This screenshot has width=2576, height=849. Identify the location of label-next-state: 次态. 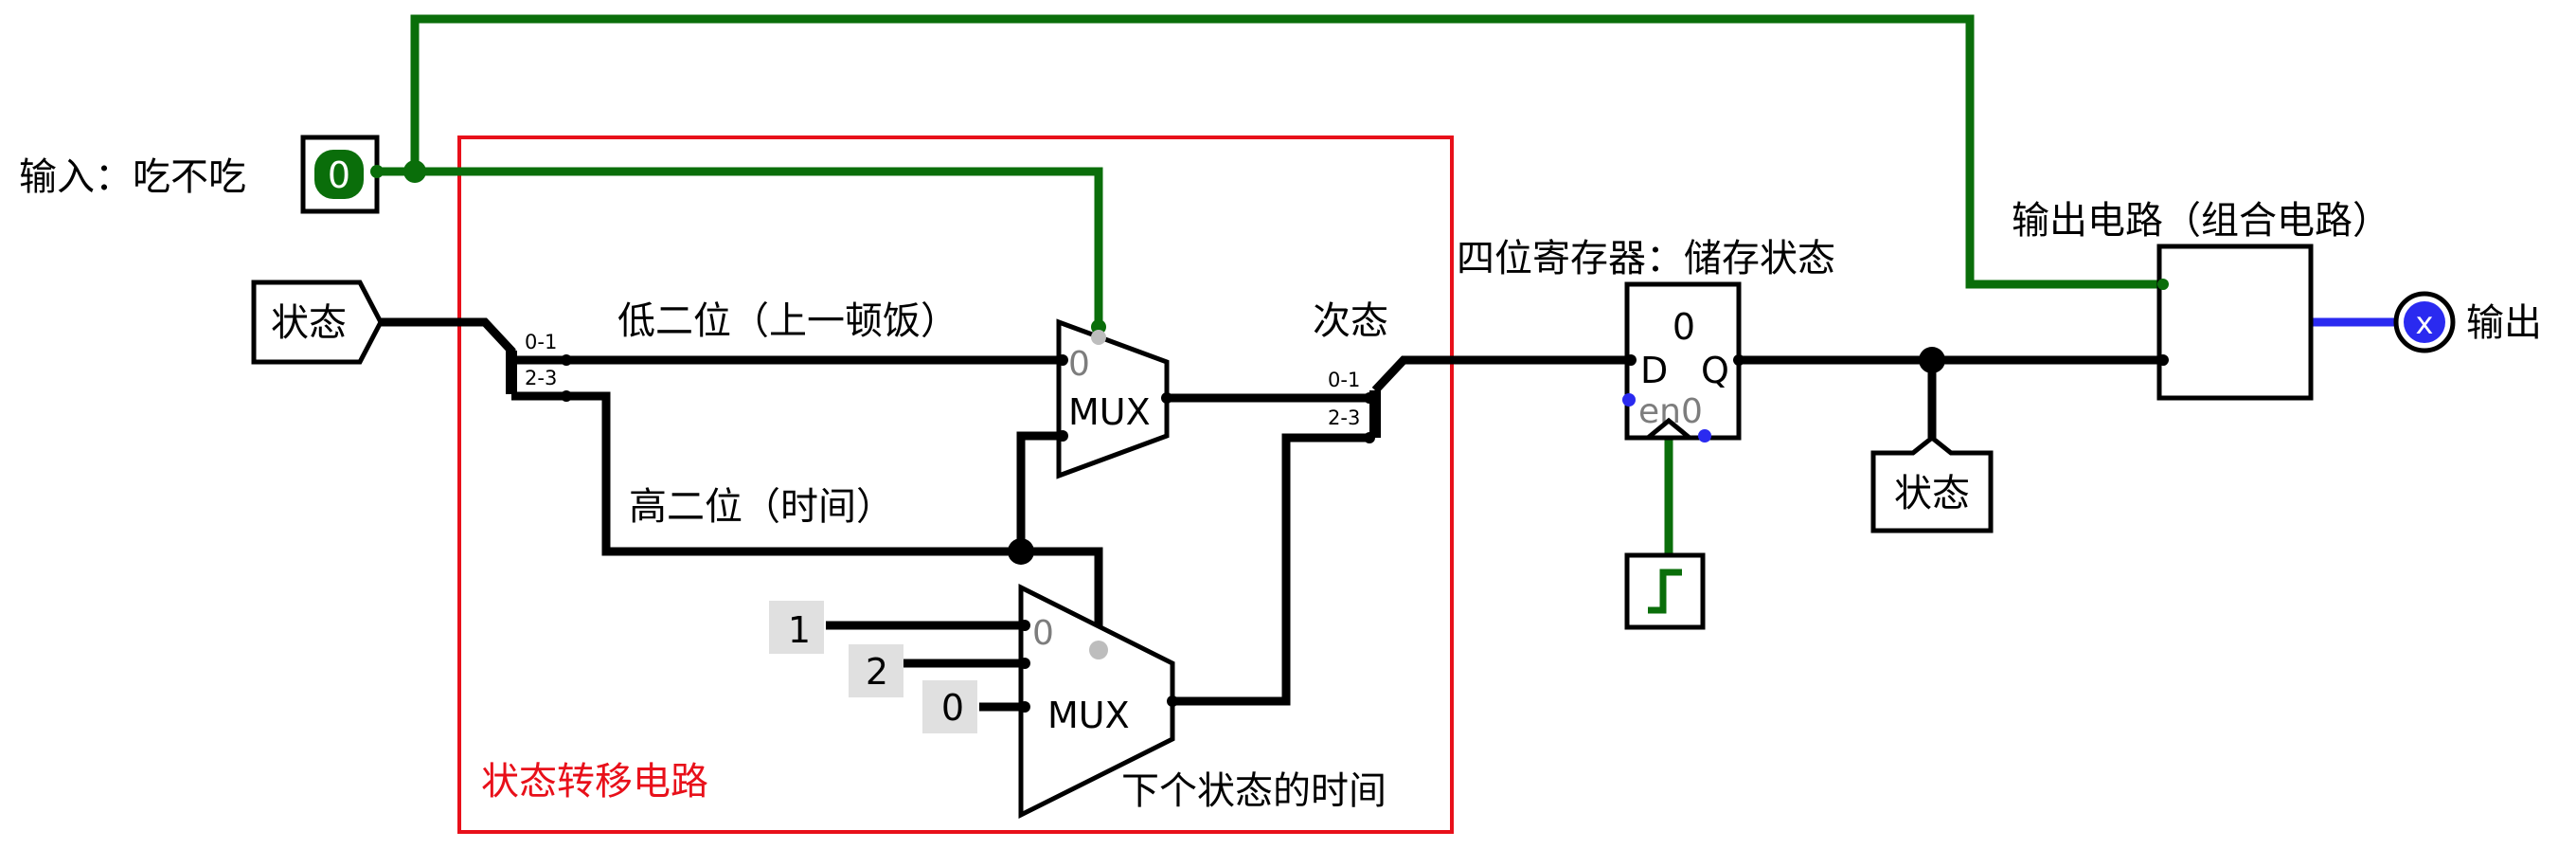
(1350, 321).